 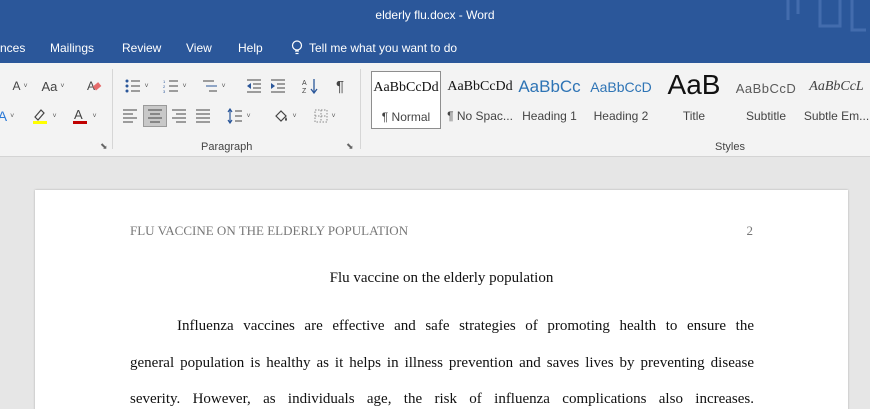 I want to click on pilcrow-icon: ¶, so click(x=340, y=86).